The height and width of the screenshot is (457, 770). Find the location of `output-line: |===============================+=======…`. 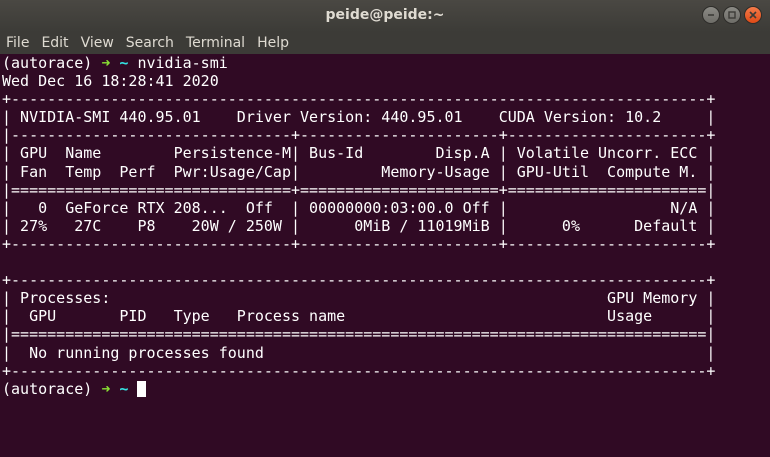

output-line: |===============================+=======… is located at coordinates (359, 189).